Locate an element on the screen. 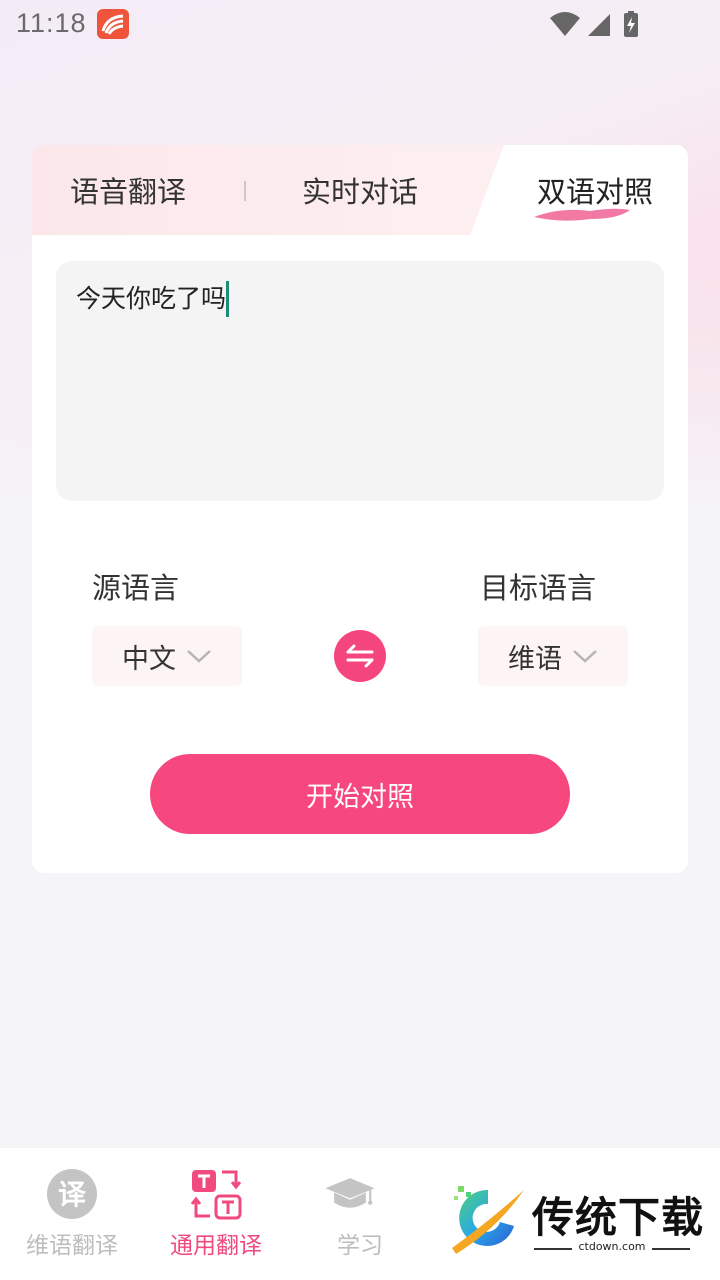 The width and height of the screenshot is (720, 1280). nav-item-uyghur-translate: 译 维语翻译 is located at coordinates (72, 1214).